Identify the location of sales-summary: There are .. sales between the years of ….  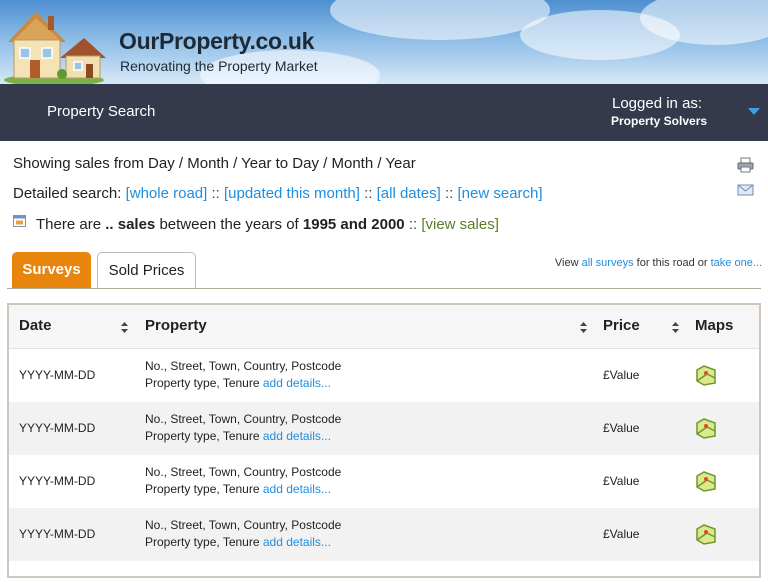
(267, 224).